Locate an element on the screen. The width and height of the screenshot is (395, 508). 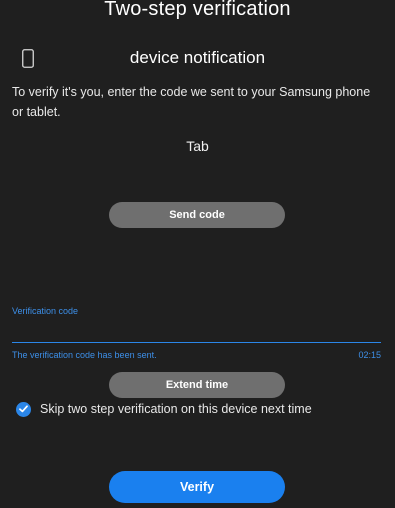
skip-checkbox is located at coordinates (23, 409).